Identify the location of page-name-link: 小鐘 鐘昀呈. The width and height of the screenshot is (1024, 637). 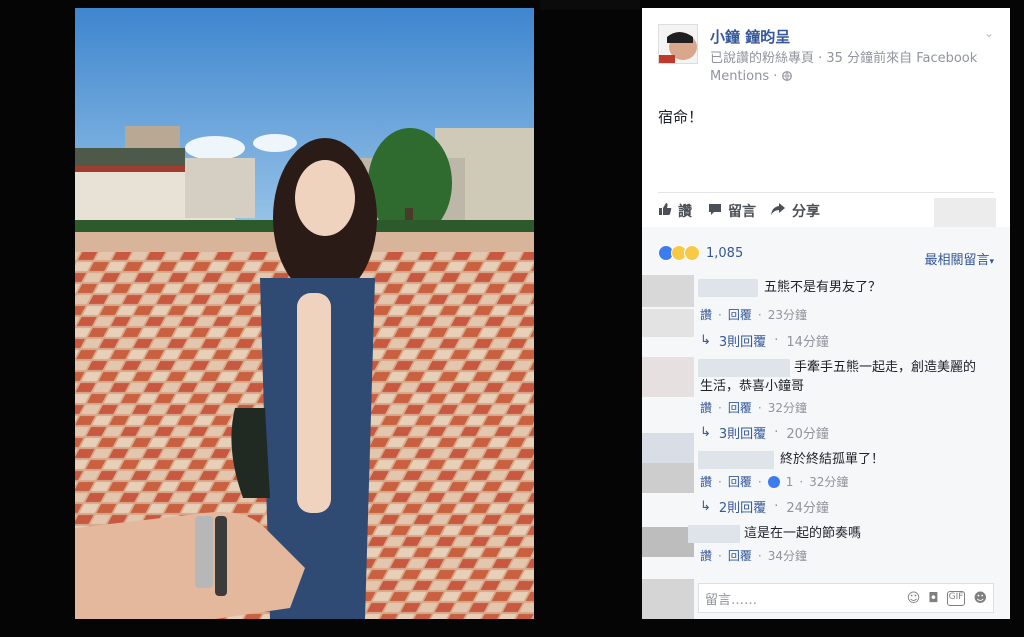
(750, 36).